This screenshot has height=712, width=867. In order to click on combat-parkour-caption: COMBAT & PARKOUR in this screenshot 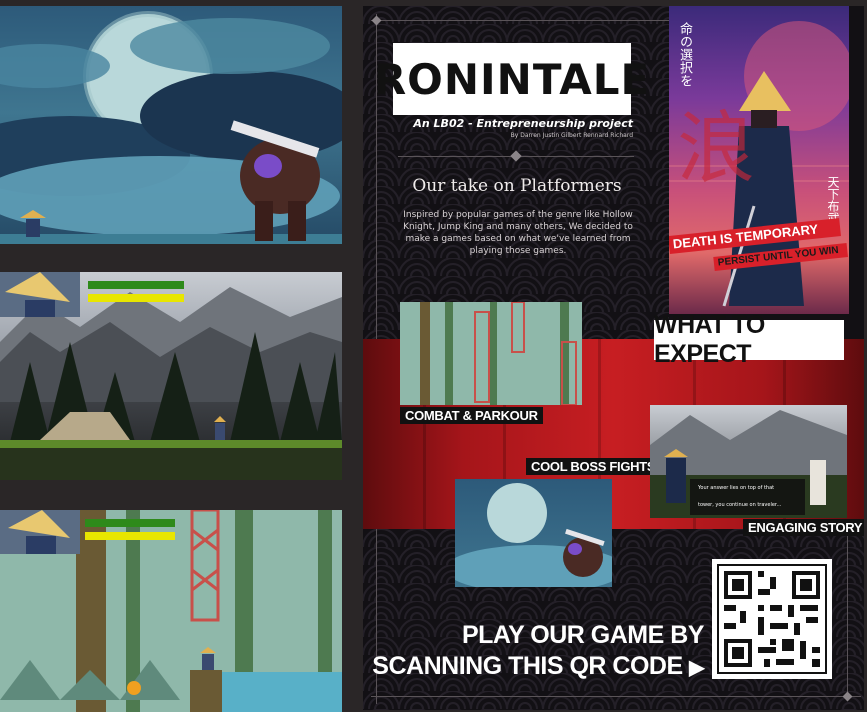, I will do `click(471, 415)`.